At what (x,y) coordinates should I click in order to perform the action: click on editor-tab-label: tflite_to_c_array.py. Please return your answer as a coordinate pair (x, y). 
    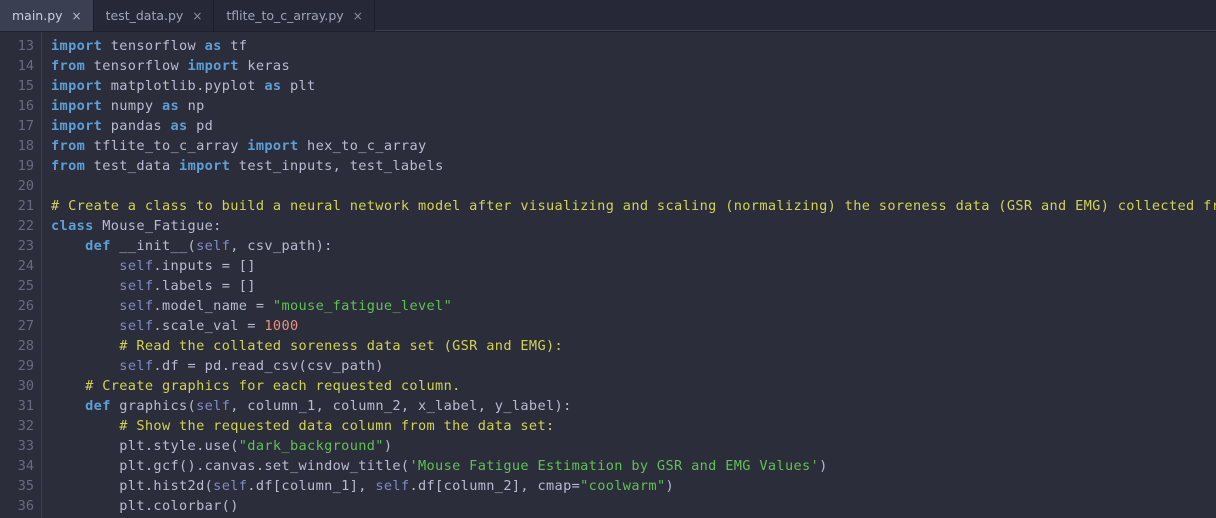
    Looking at the image, I should click on (285, 15).